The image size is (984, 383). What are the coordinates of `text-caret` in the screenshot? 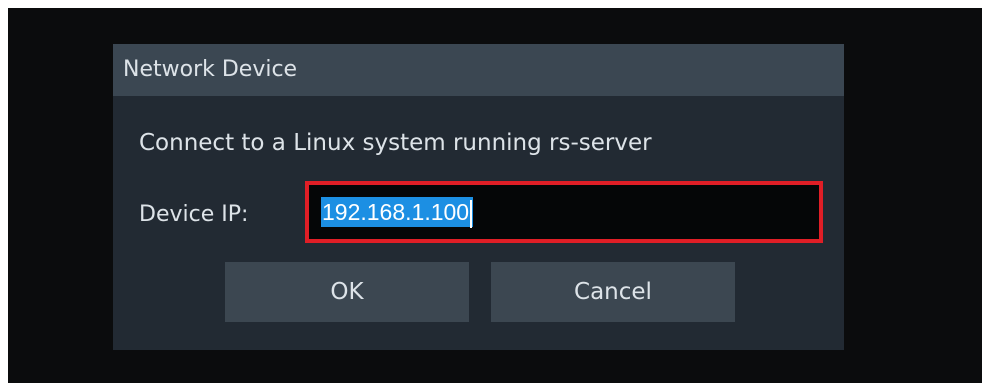 It's located at (471, 213).